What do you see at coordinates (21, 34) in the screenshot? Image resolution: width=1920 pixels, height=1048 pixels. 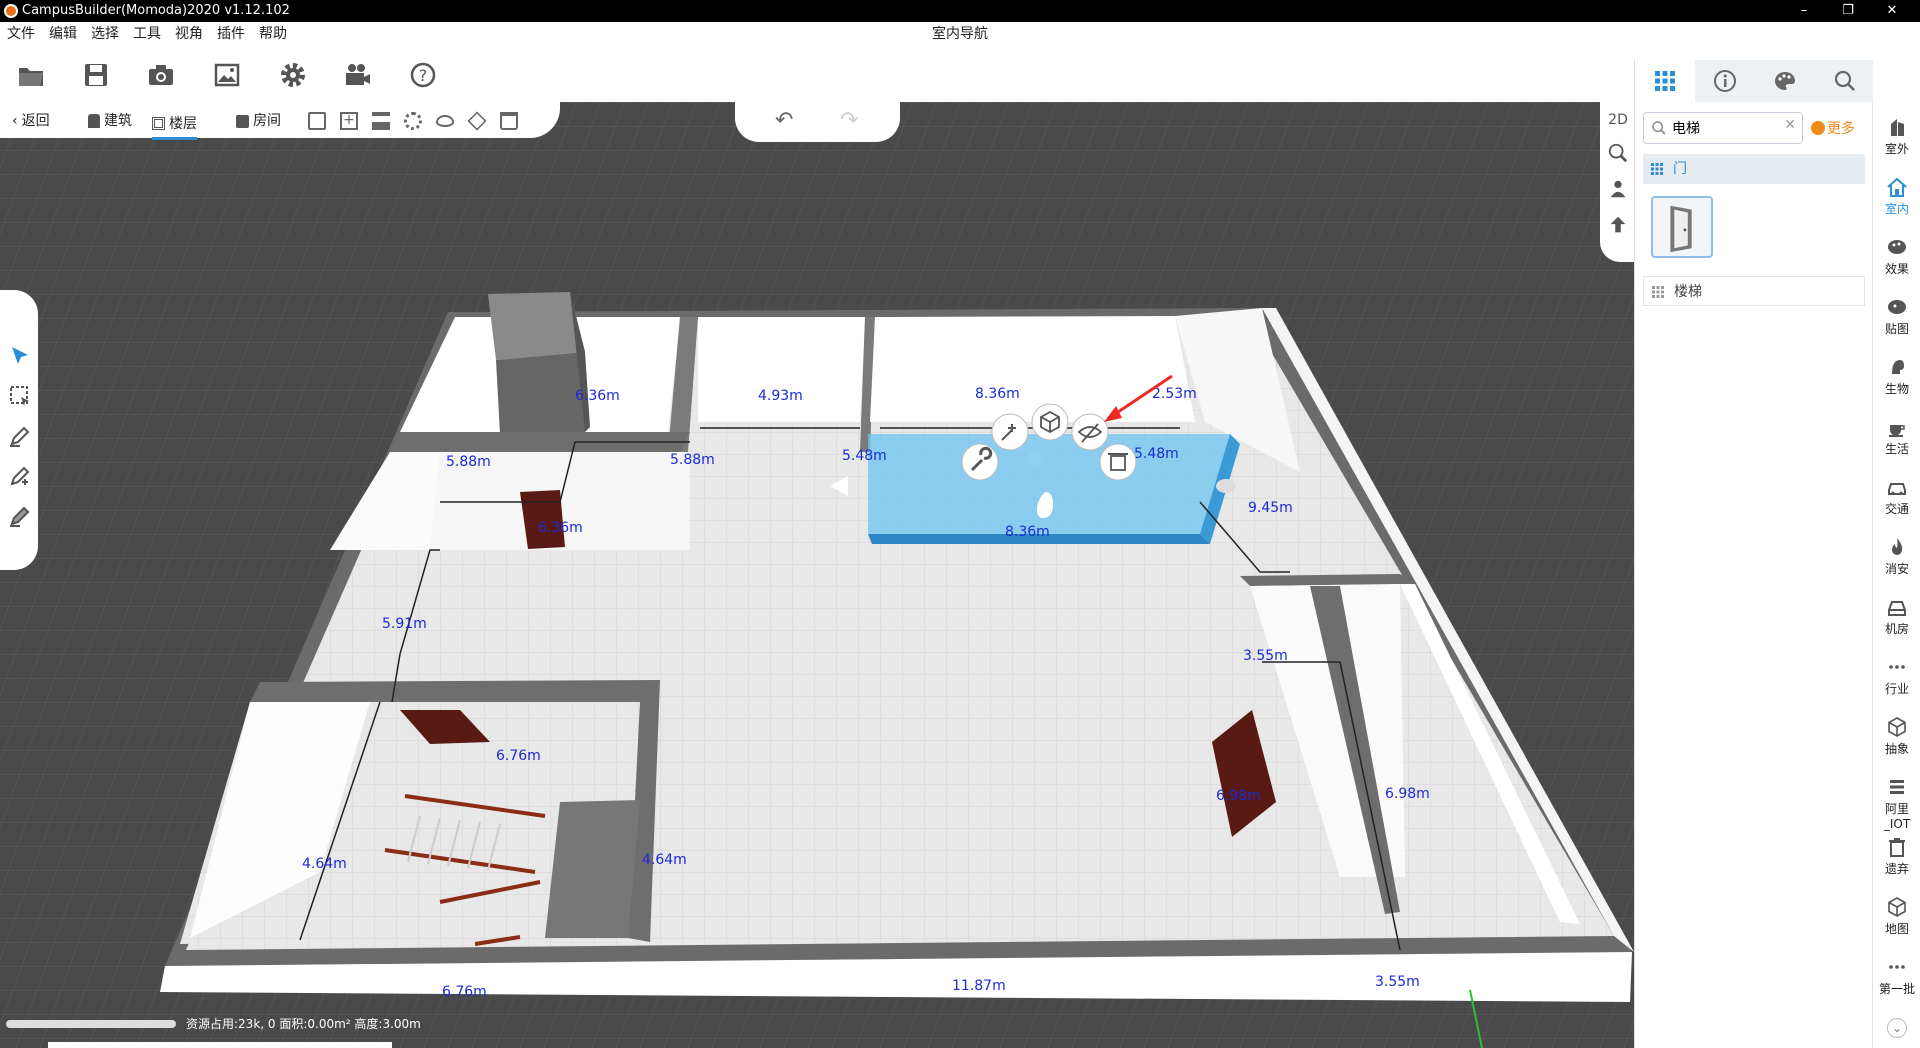 I see `menu-file: 文件` at bounding box center [21, 34].